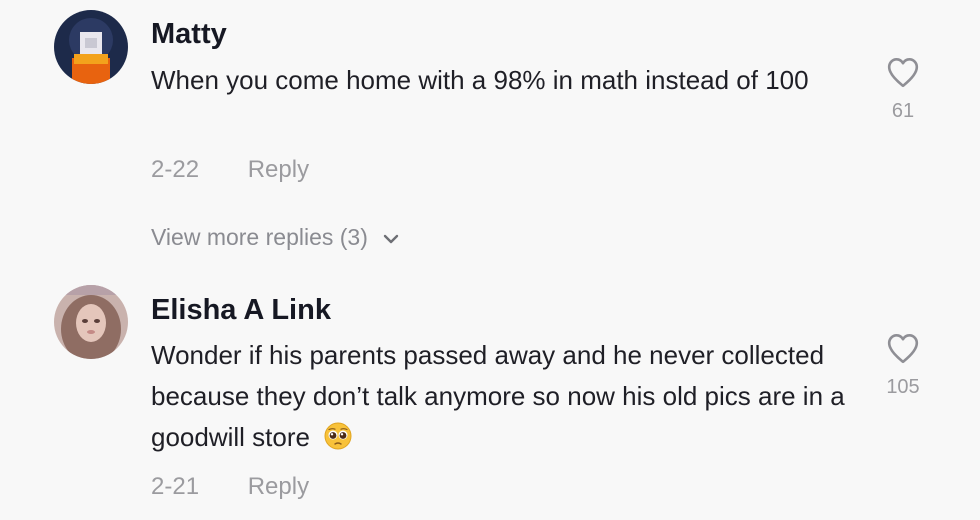 The image size is (980, 520). I want to click on comment-username: Elisha A Link, so click(241, 310).